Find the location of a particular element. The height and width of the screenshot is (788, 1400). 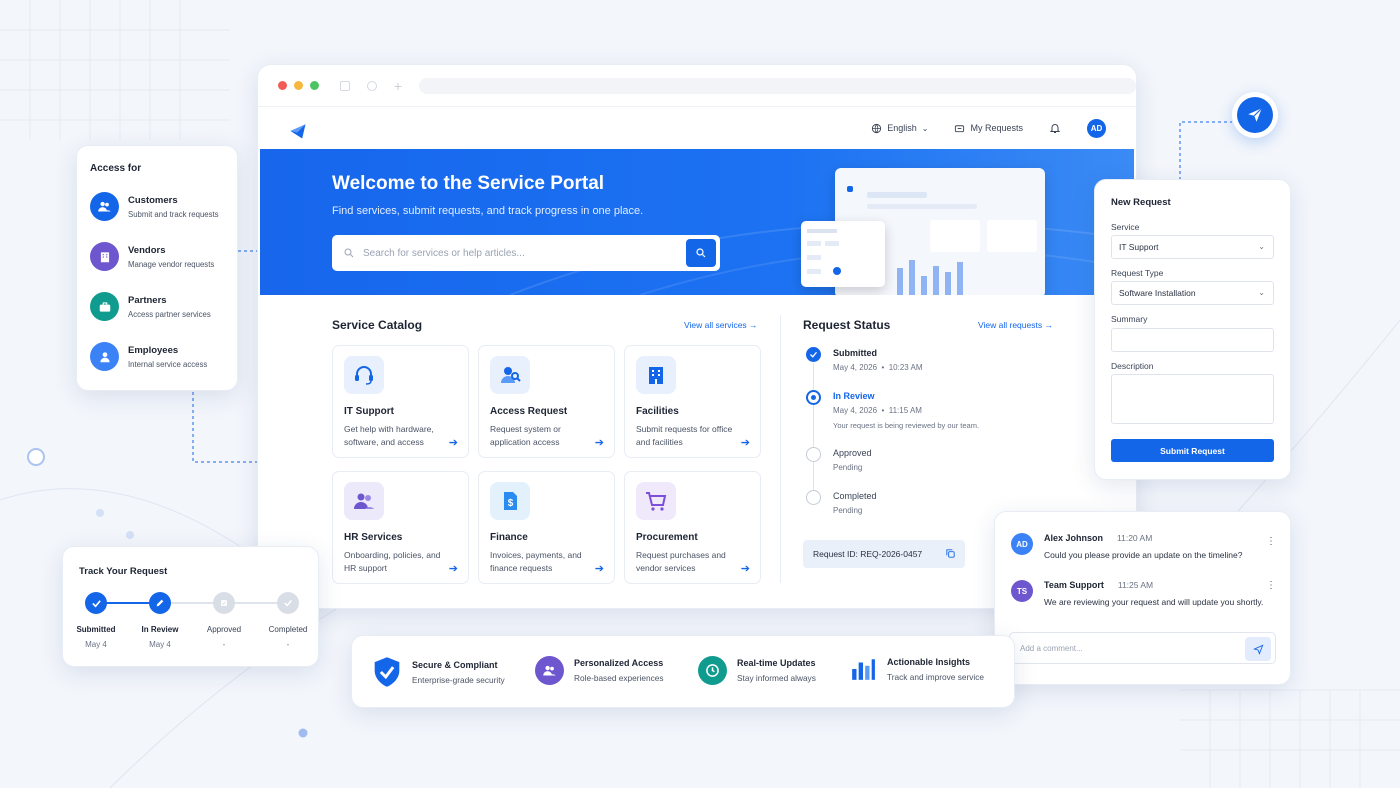

chevron-down-icon: ⌄ is located at coordinates (1261, 292).